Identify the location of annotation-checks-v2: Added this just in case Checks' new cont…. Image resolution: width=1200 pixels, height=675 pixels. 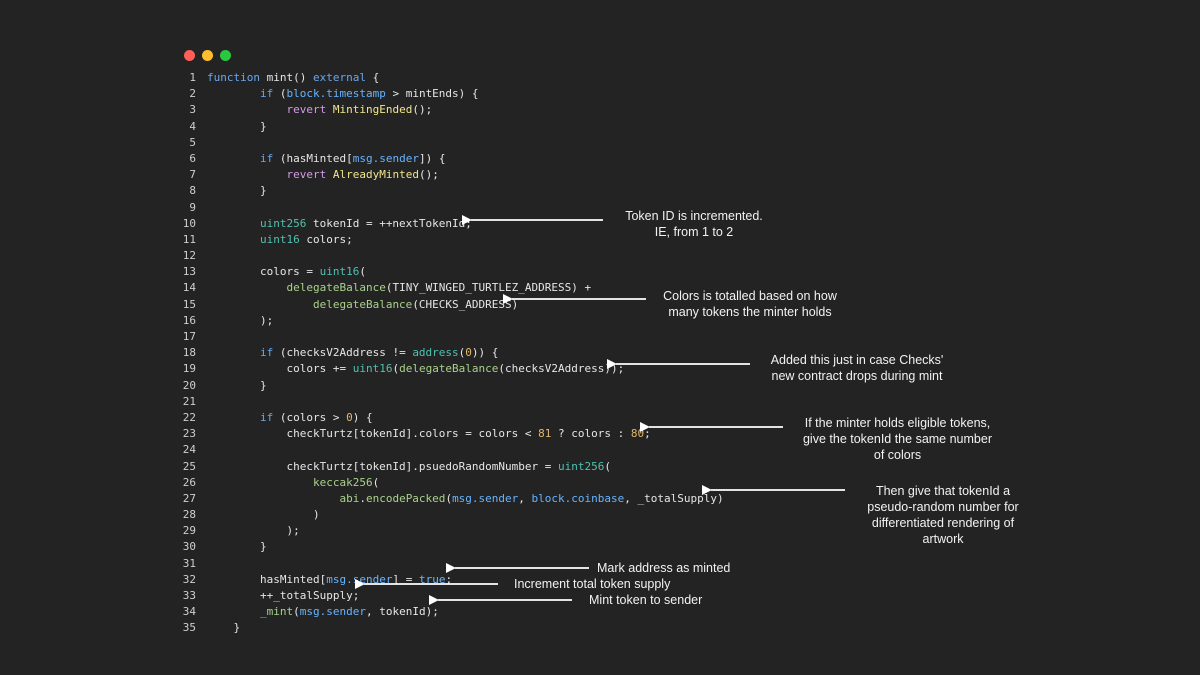
(857, 368).